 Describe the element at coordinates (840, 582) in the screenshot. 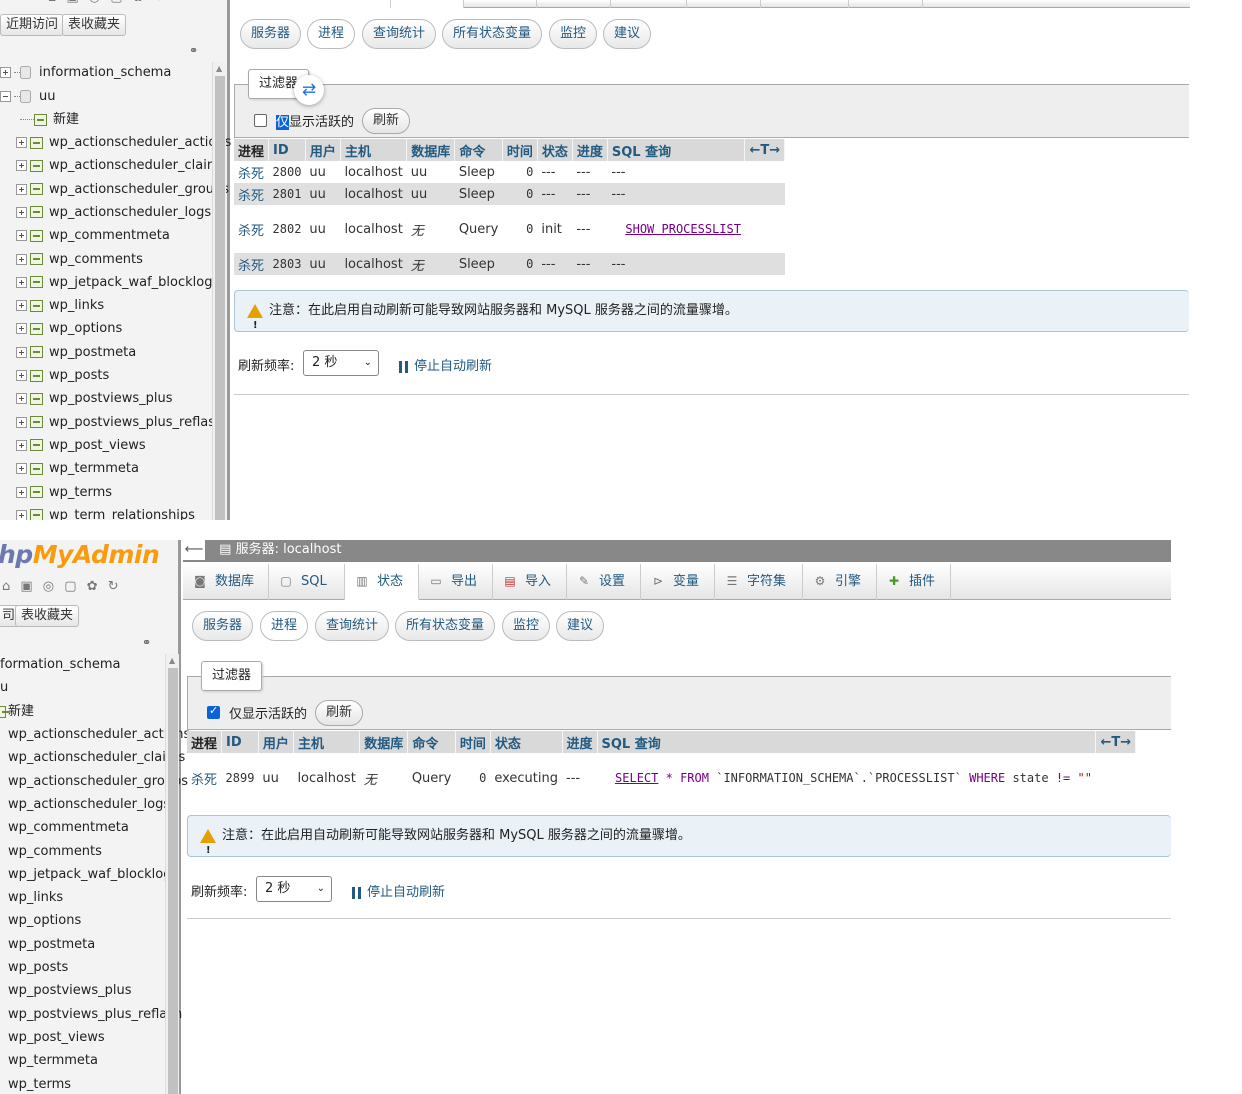

I see `tab-engines: ⚙ 引擎` at that location.